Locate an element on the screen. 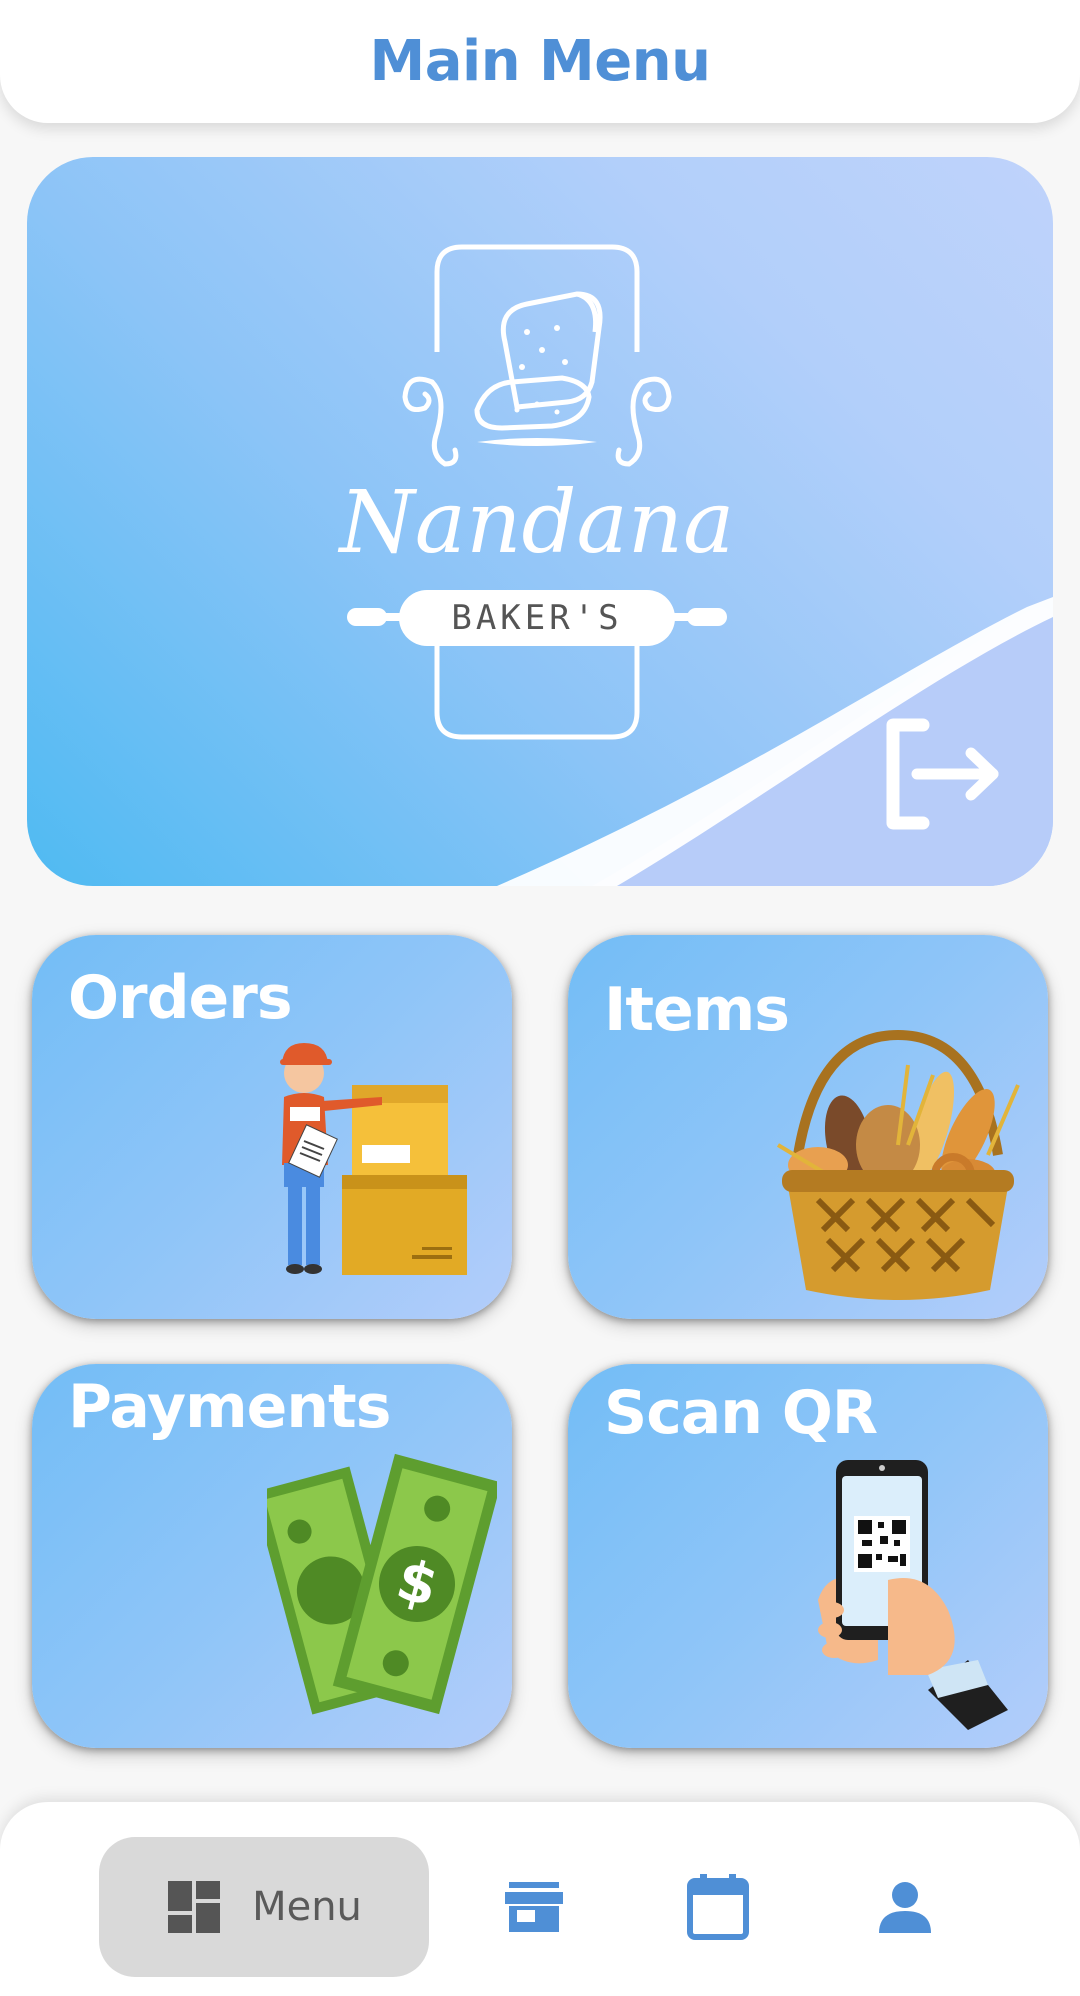 This screenshot has width=1080, height=1996. orders-card: Orders is located at coordinates (272, 1127).